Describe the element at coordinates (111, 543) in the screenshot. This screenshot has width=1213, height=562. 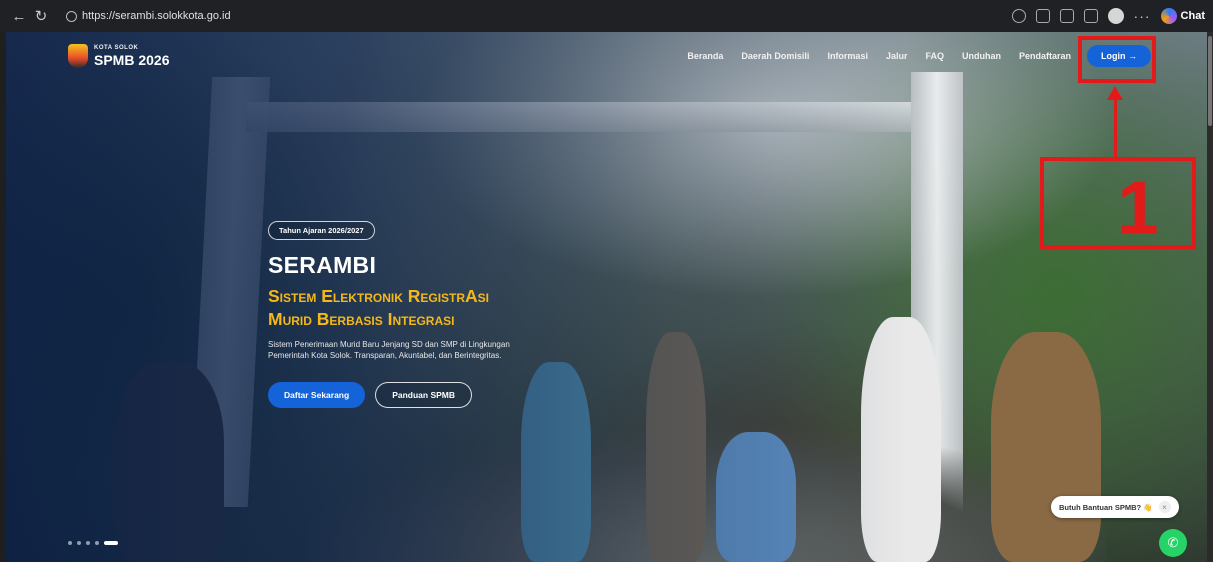
I see `carousel-dot-active` at that location.